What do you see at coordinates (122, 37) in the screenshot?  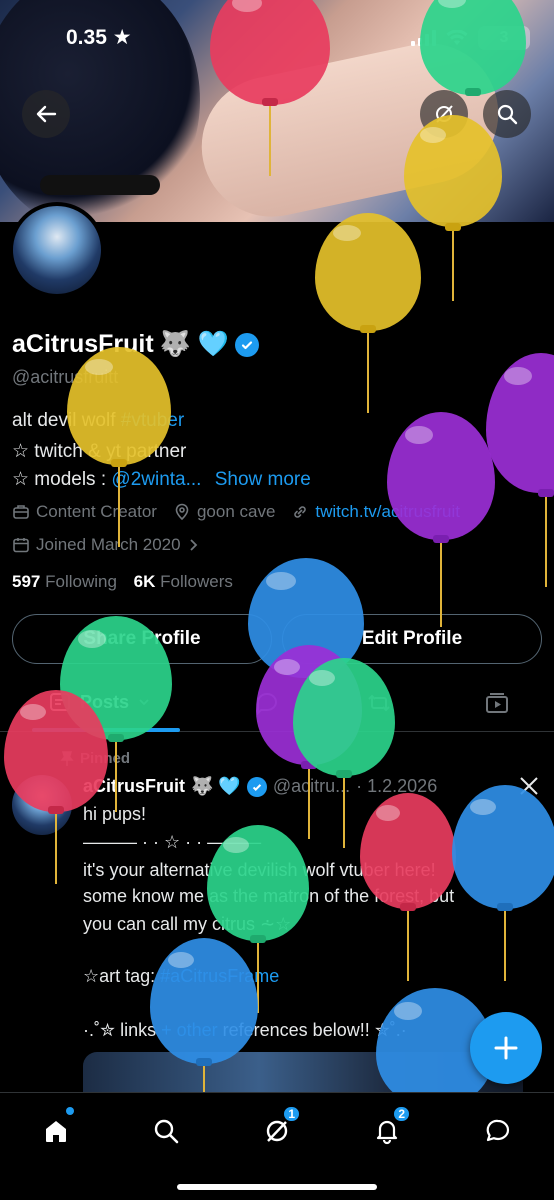 I see `star-icon: ★` at bounding box center [122, 37].